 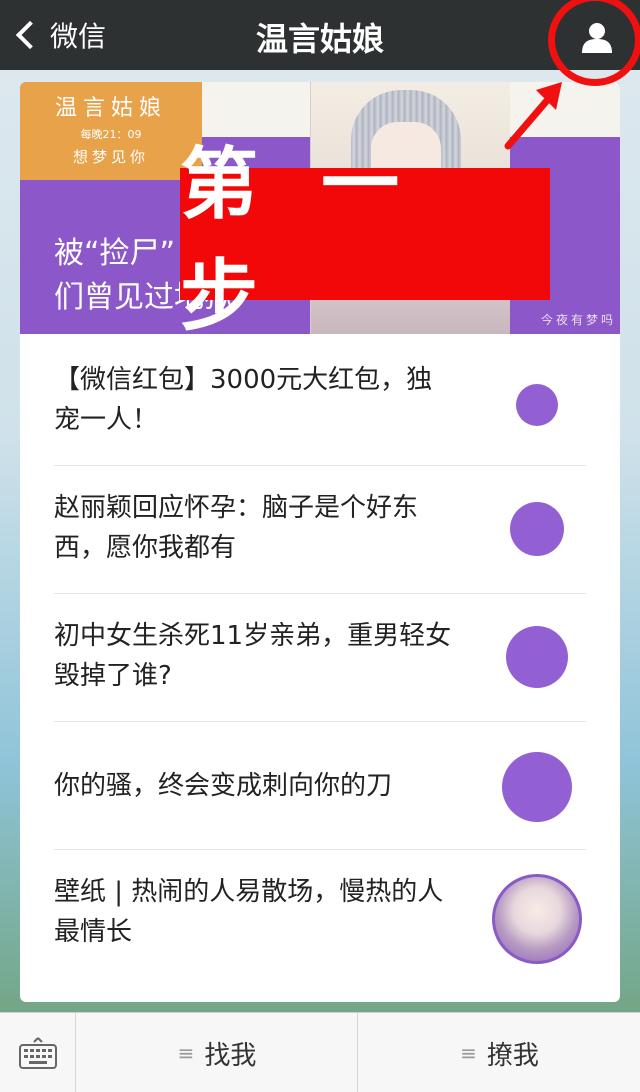 What do you see at coordinates (236, 528) in the screenshot?
I see `article-title: 赵丽颖回应怀孕：脑子是个好东西，愿你我都有` at bounding box center [236, 528].